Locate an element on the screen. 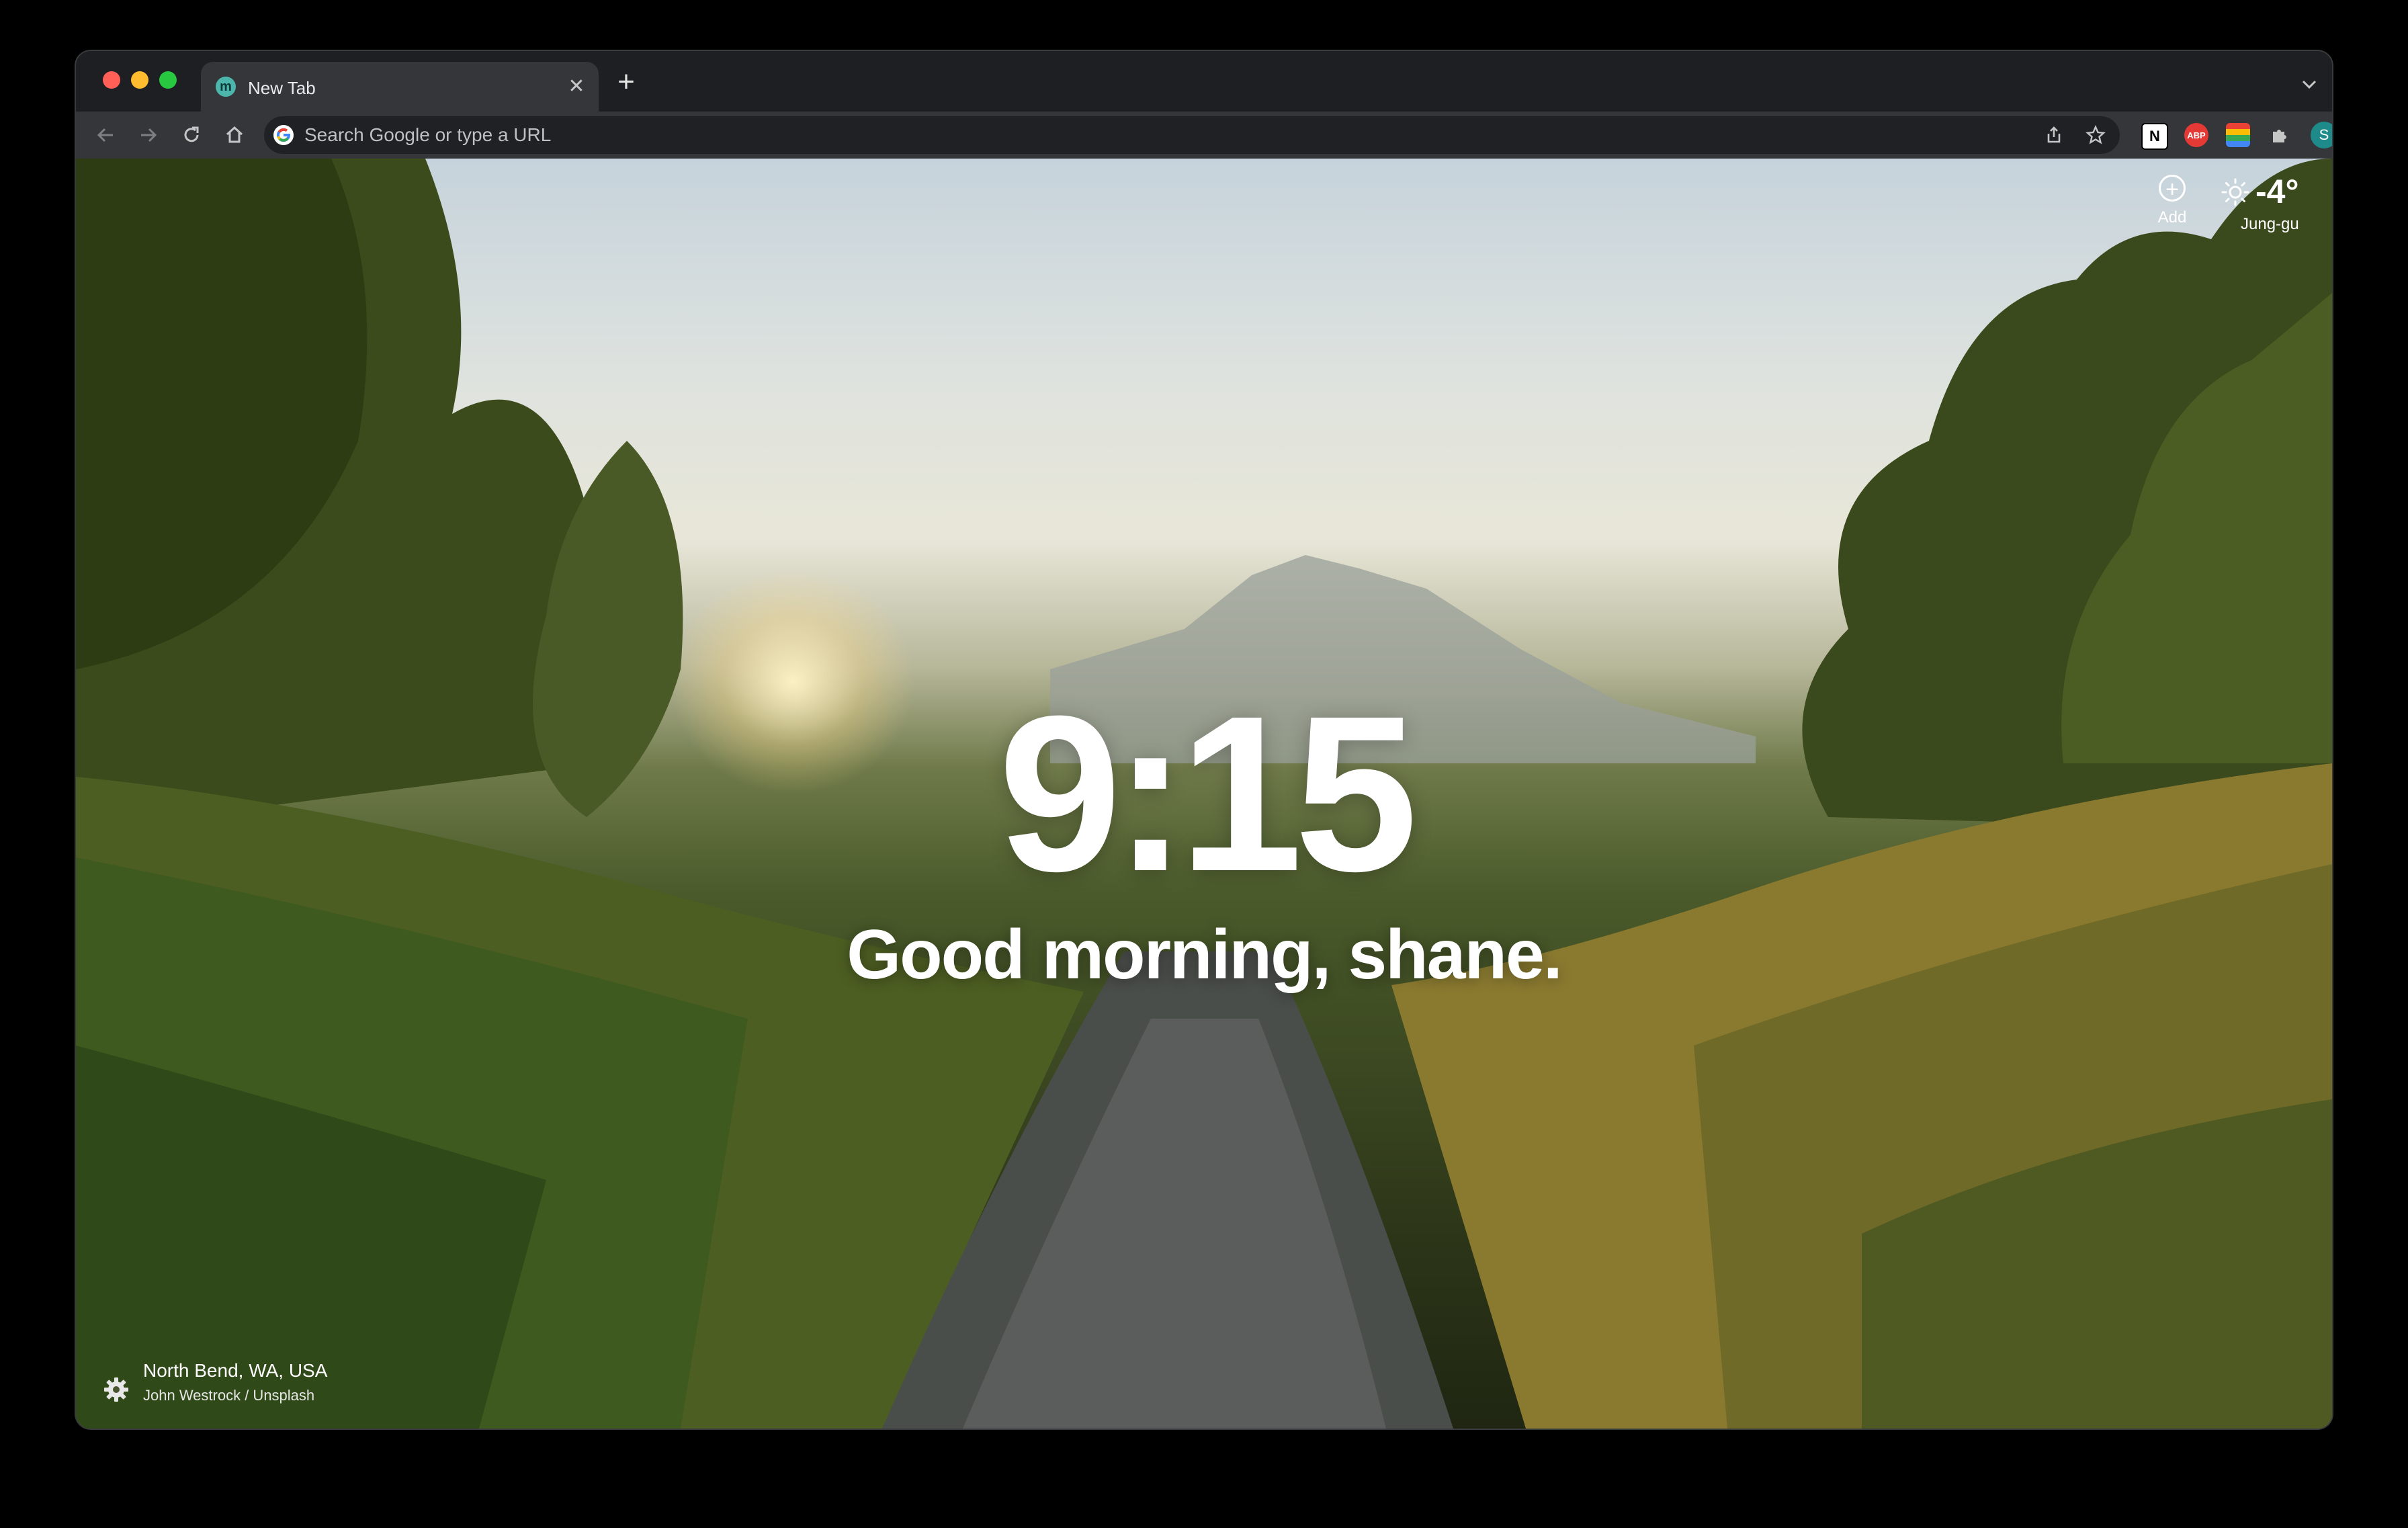  address-bar-placeholder: Search Google or type a URL is located at coordinates (428, 135).